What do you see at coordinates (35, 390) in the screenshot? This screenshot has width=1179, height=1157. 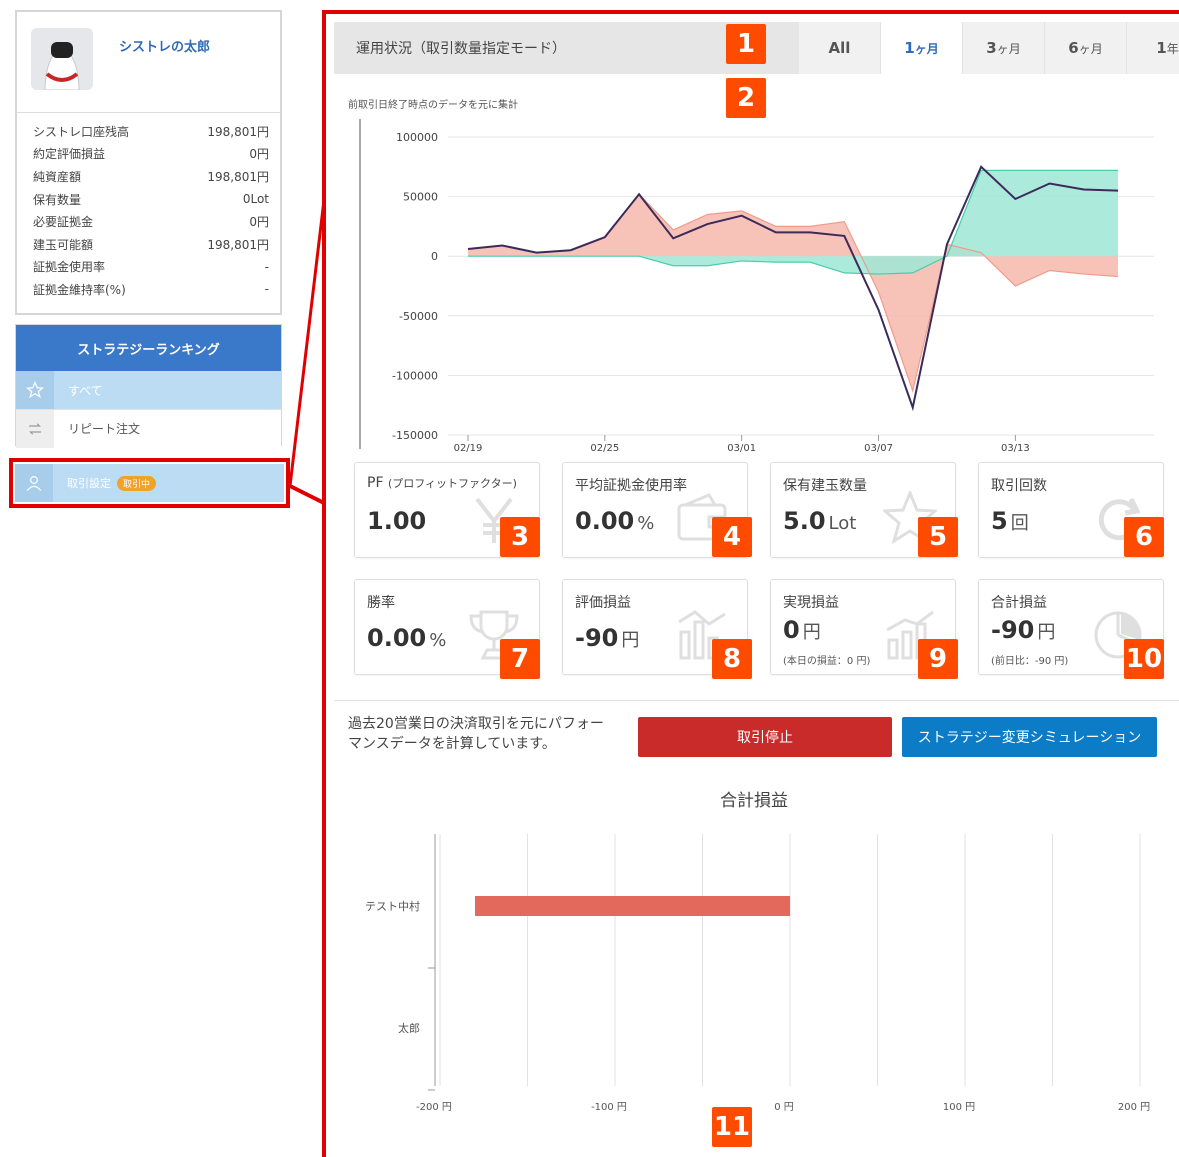 I see `star-icon` at bounding box center [35, 390].